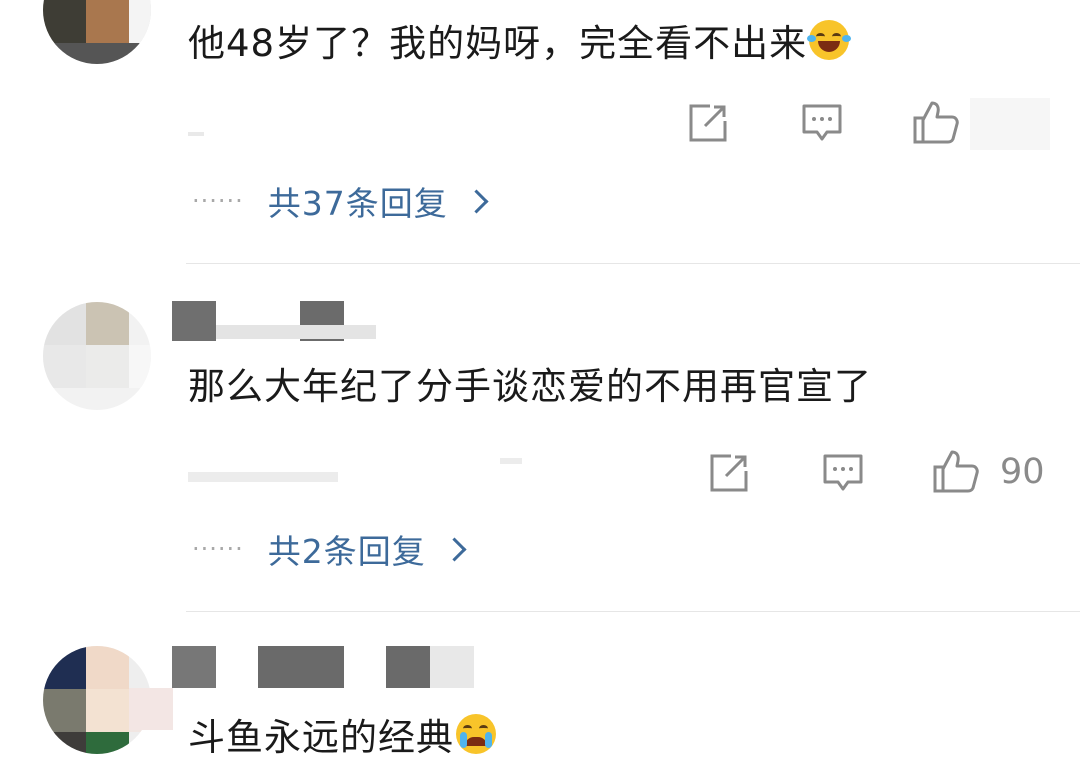 The image size is (1080, 764). Describe the element at coordinates (347, 549) in the screenshot. I see `replies-count-label: 共2条回复` at that location.